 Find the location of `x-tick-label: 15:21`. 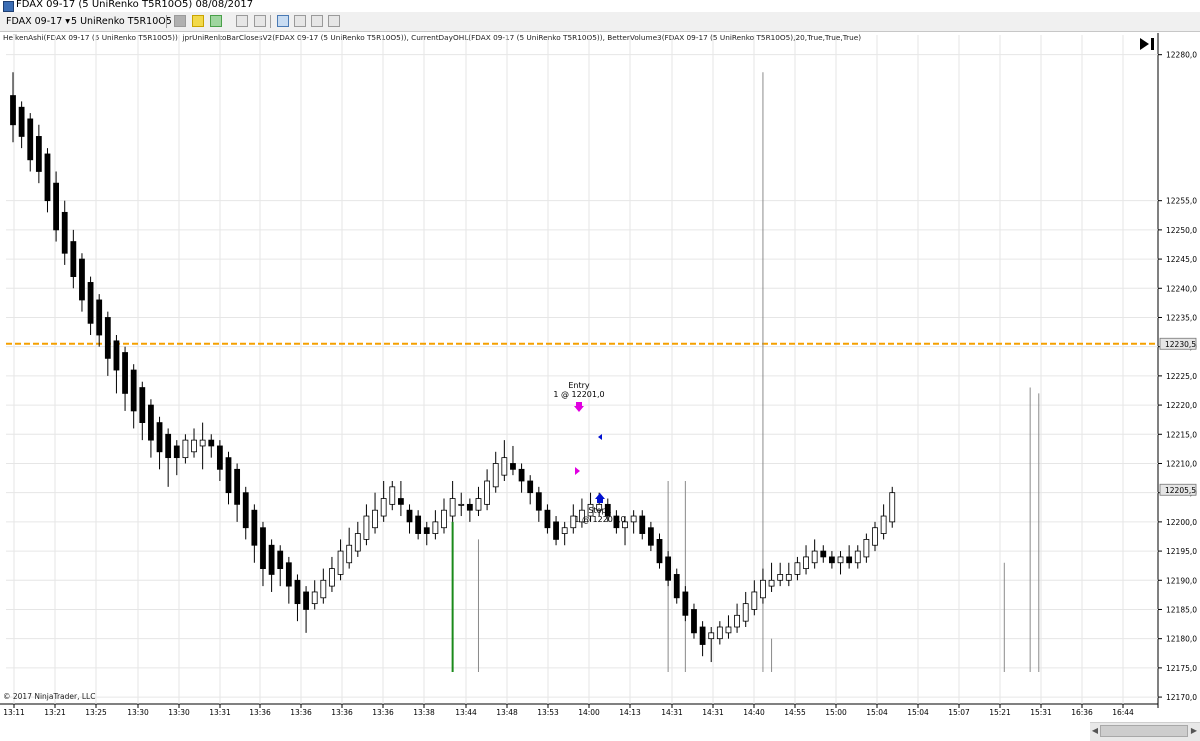

x-tick-label: 15:21 is located at coordinates (1000, 712).